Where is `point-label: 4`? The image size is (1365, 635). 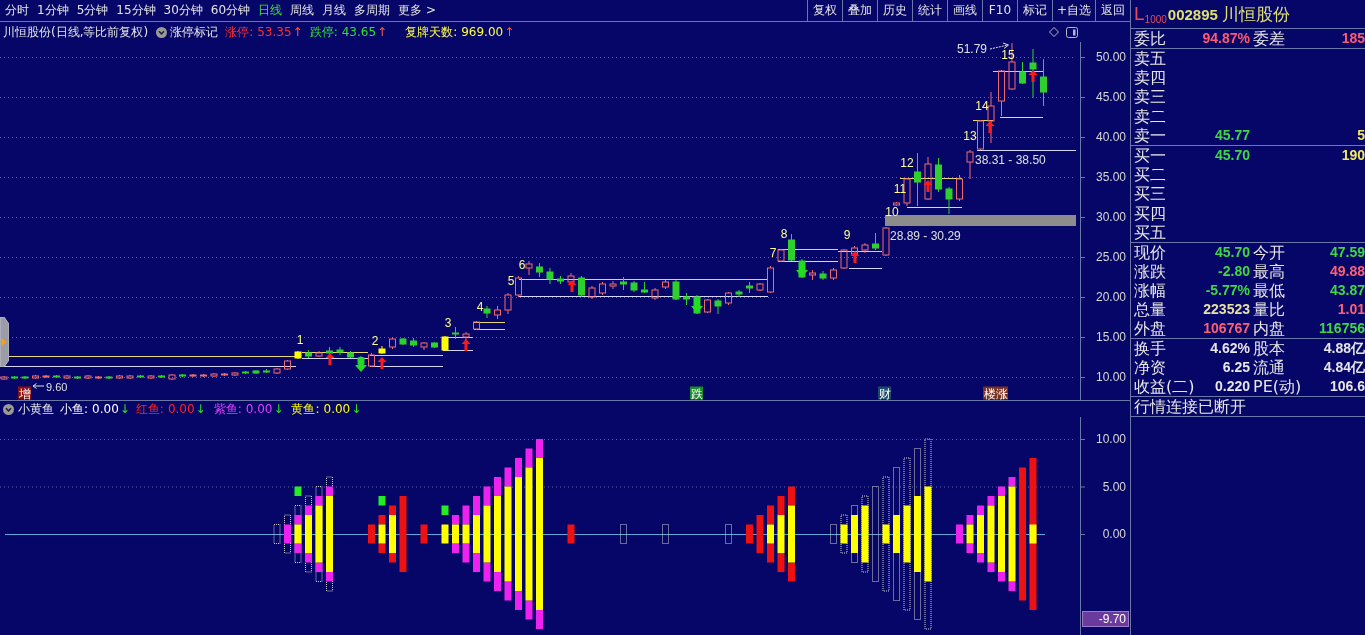 point-label: 4 is located at coordinates (480, 307).